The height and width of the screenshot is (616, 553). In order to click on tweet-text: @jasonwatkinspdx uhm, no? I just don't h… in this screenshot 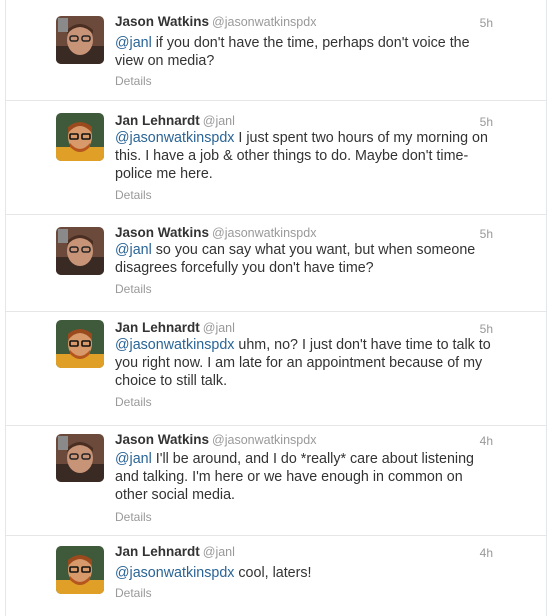, I will do `click(306, 363)`.